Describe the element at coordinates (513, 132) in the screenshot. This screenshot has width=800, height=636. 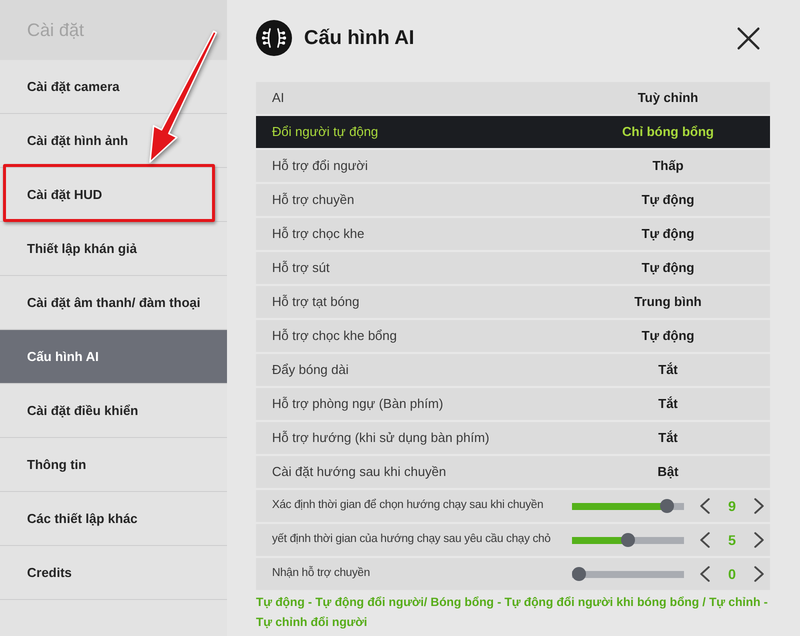
I see `setting-row: Đổi người tự động Chỉ bóng bổng` at that location.